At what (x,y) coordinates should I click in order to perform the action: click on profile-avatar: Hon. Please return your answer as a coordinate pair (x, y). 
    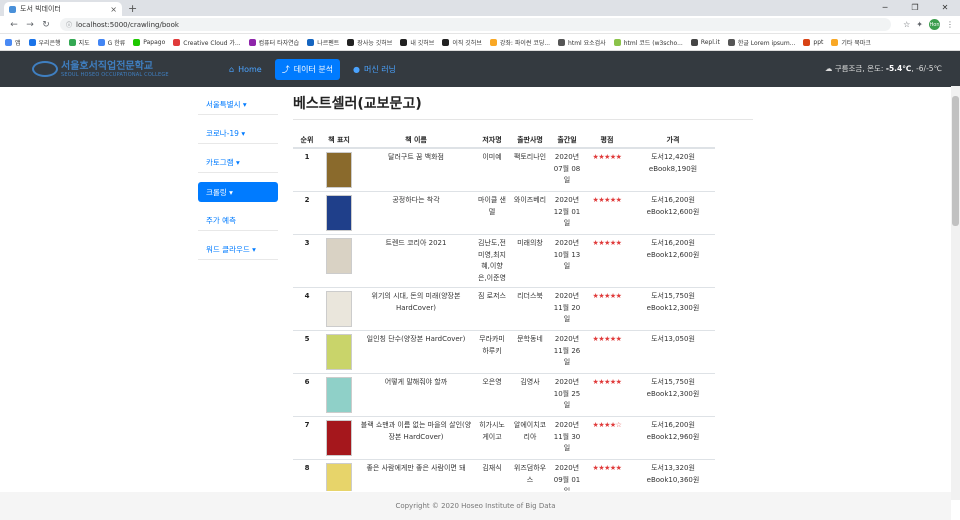
    Looking at the image, I should click on (934, 24).